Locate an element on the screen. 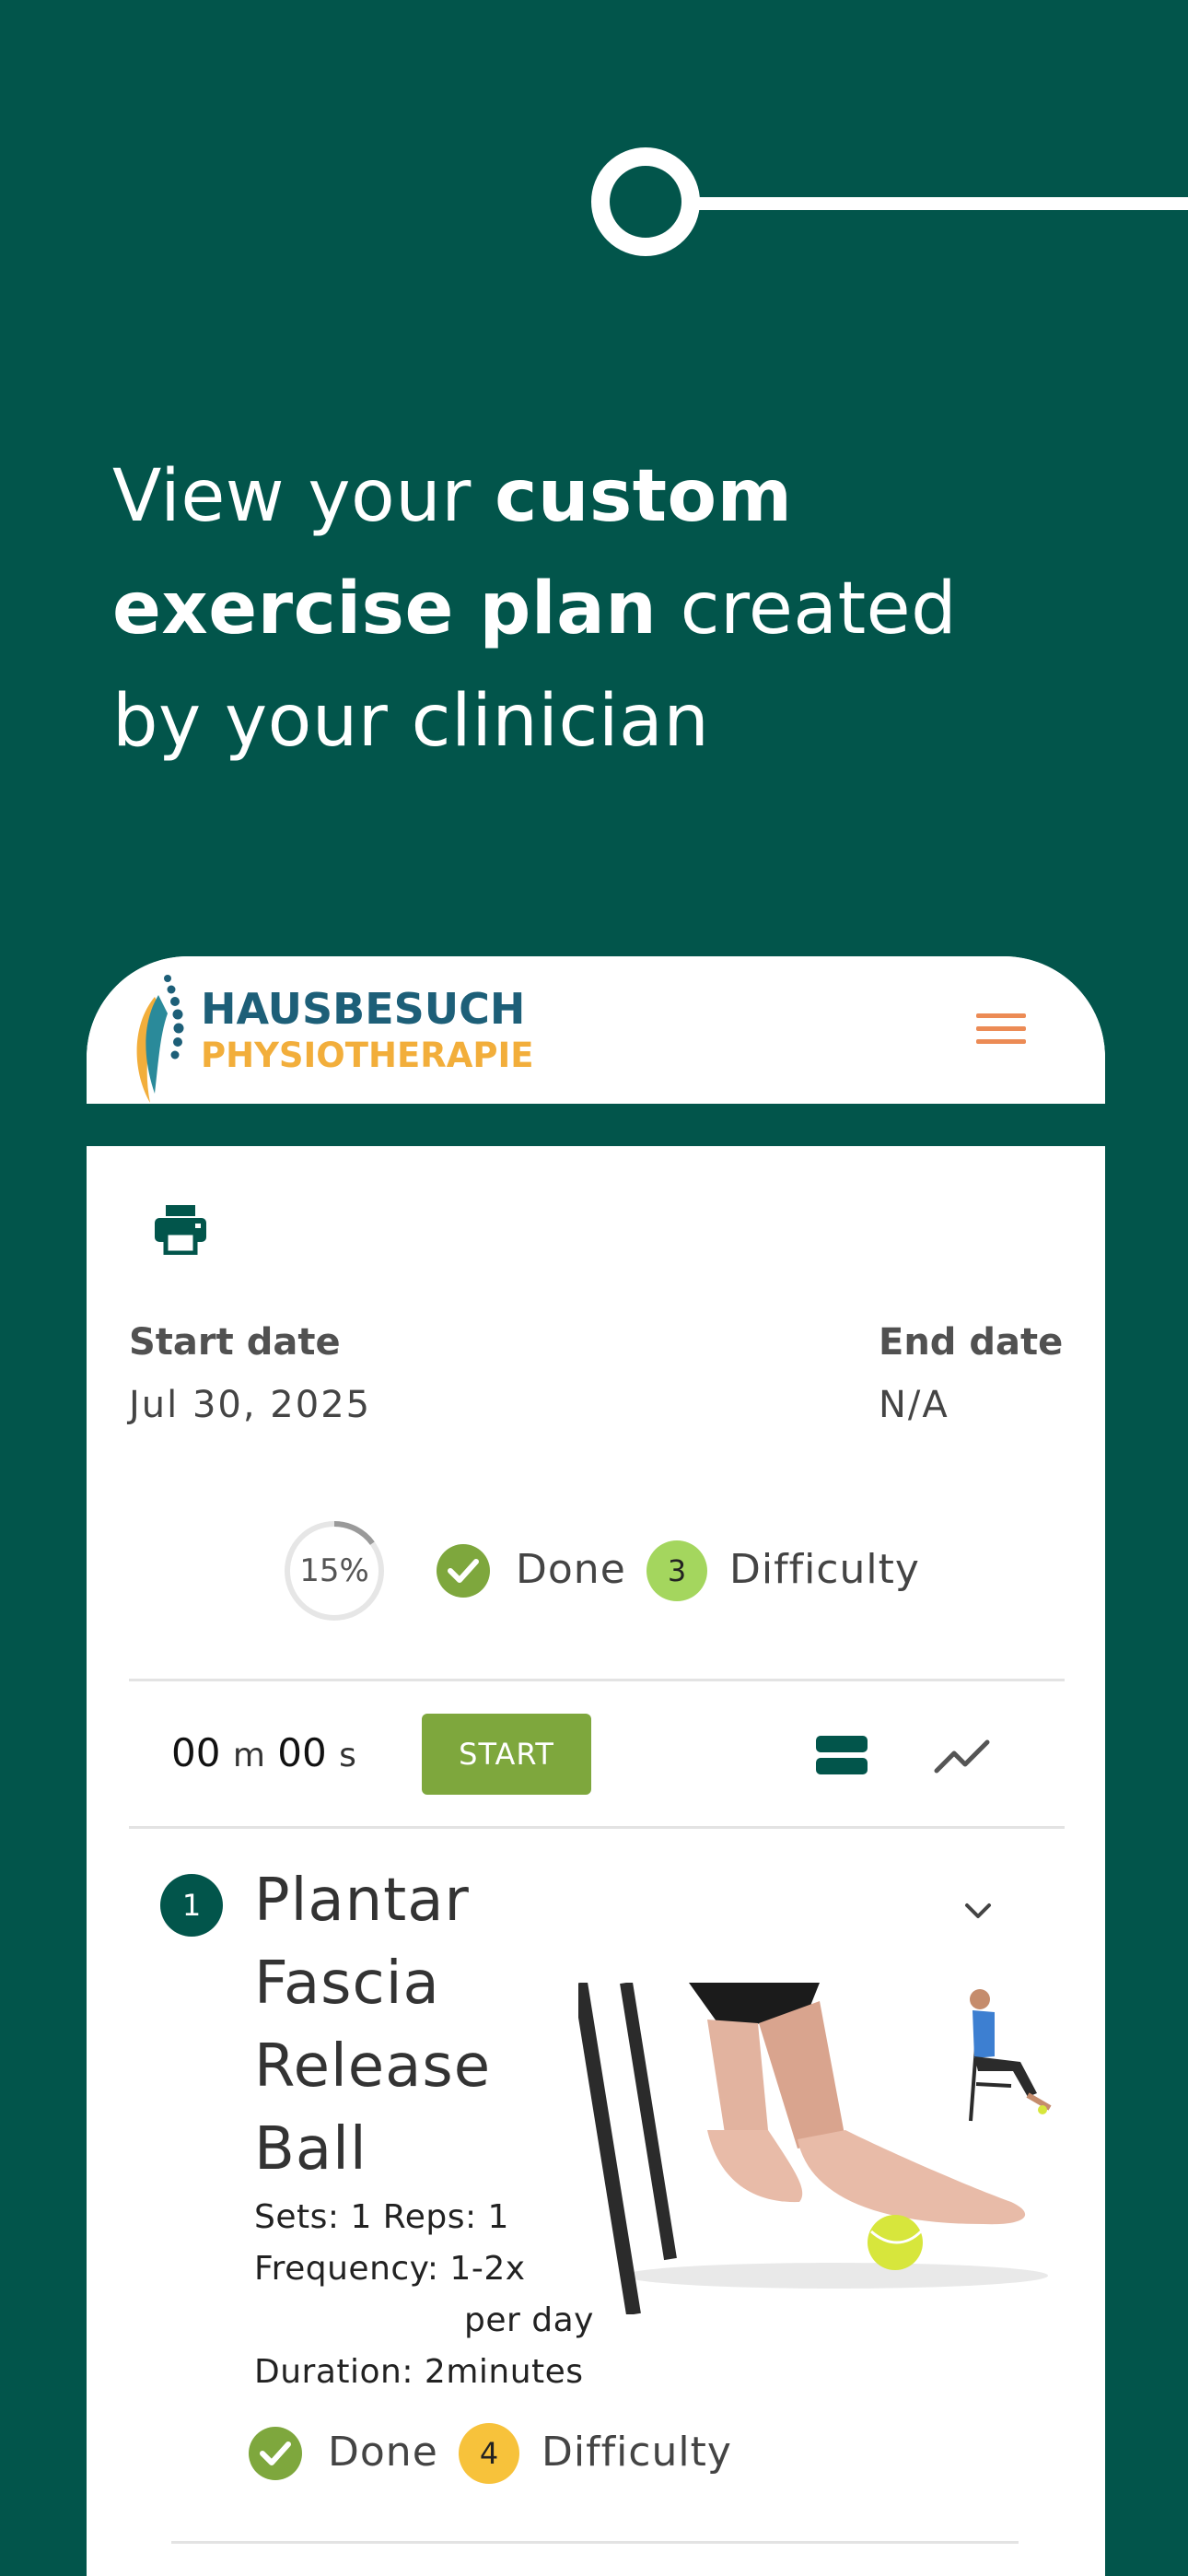  logo-text-line1: HAUSBESUCH is located at coordinates (363, 1009).